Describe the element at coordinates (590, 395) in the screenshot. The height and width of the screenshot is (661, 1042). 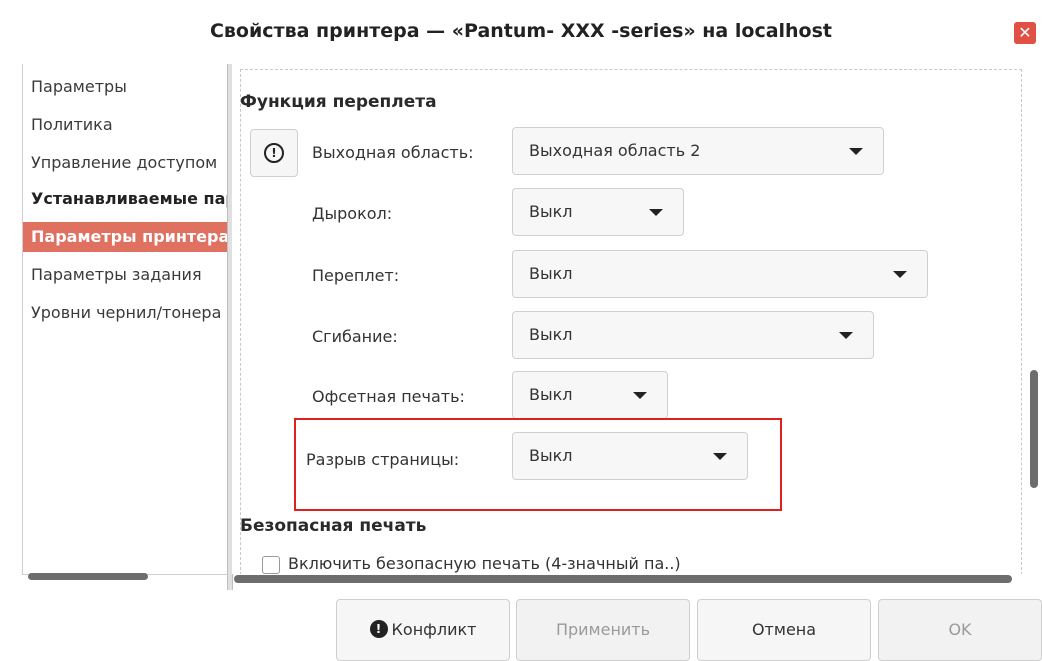
I see `offset-print-select: Выкл` at that location.